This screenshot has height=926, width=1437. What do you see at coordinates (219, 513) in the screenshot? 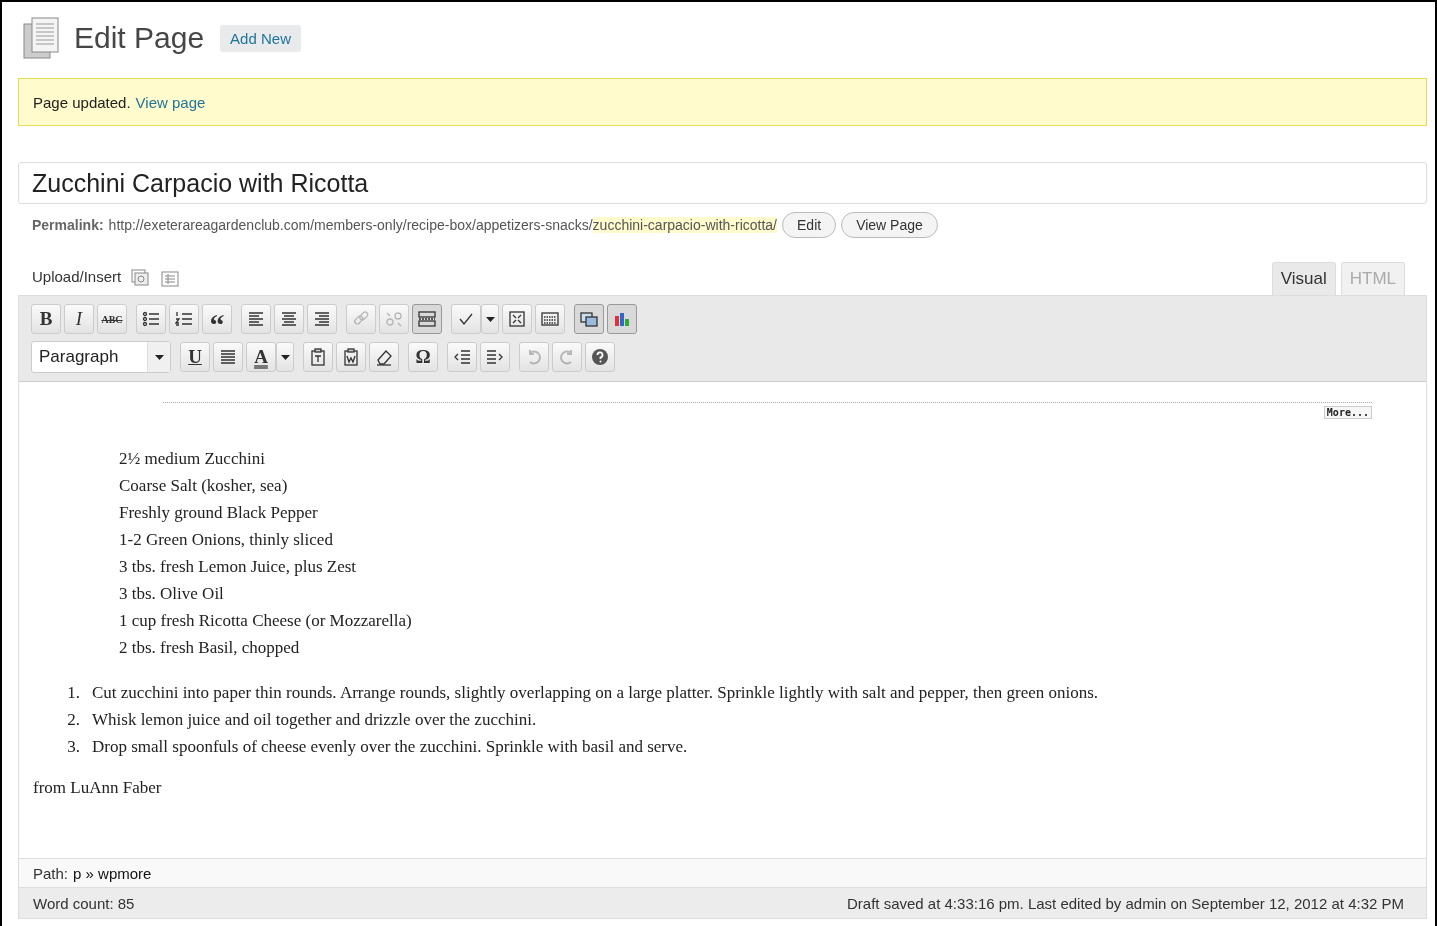
I see `ingredient-line: Freshly ground Black Pepper` at bounding box center [219, 513].